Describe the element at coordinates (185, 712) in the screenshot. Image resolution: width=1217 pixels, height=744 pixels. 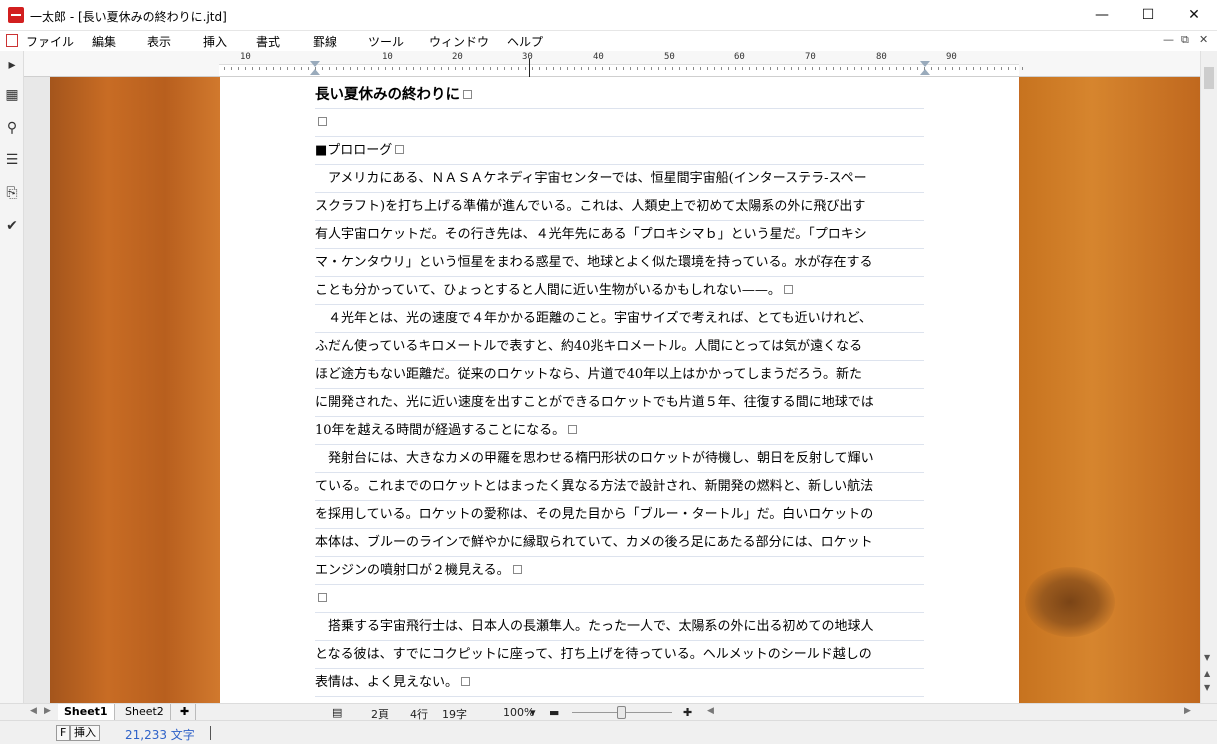
I see `add-sheet-button: ✚` at that location.